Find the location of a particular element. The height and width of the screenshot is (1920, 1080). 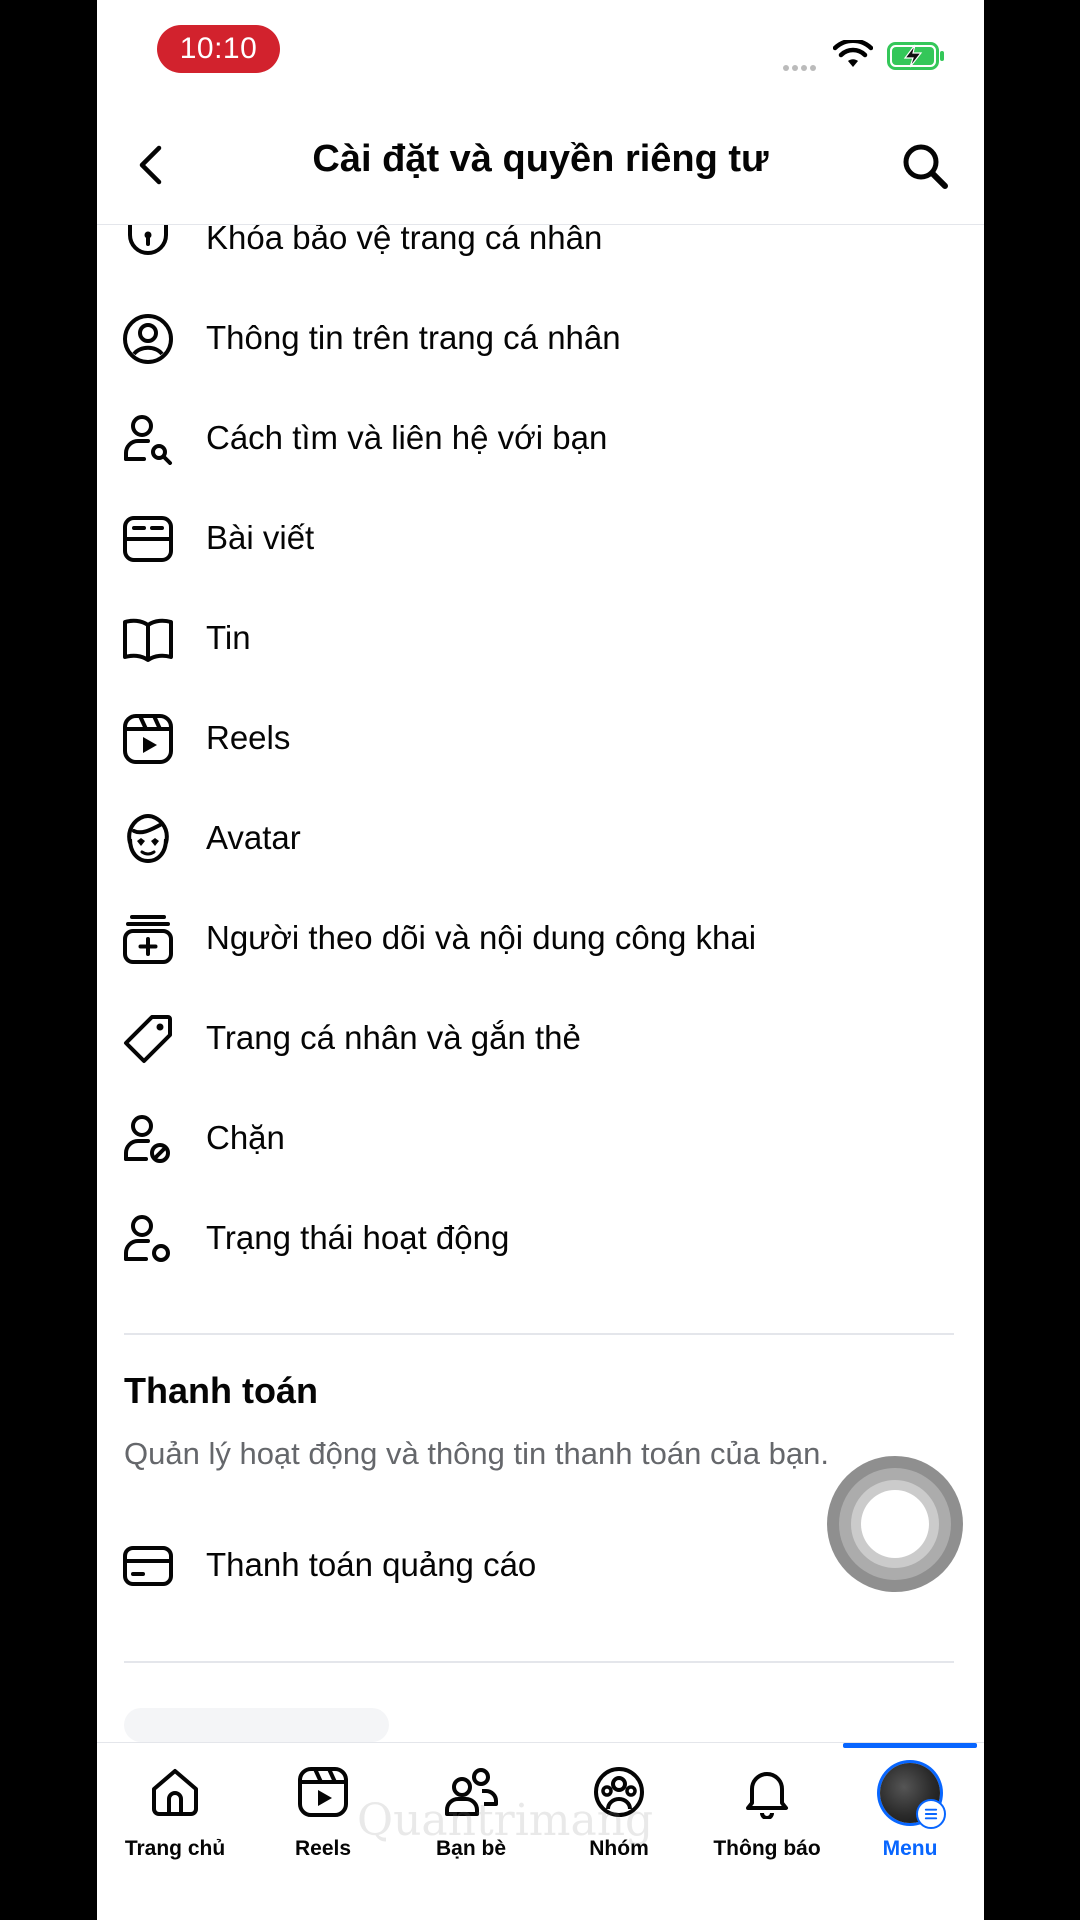

list-item-find-contact: Cách tìm và liên hệ với bạn is located at coordinates (540, 438).